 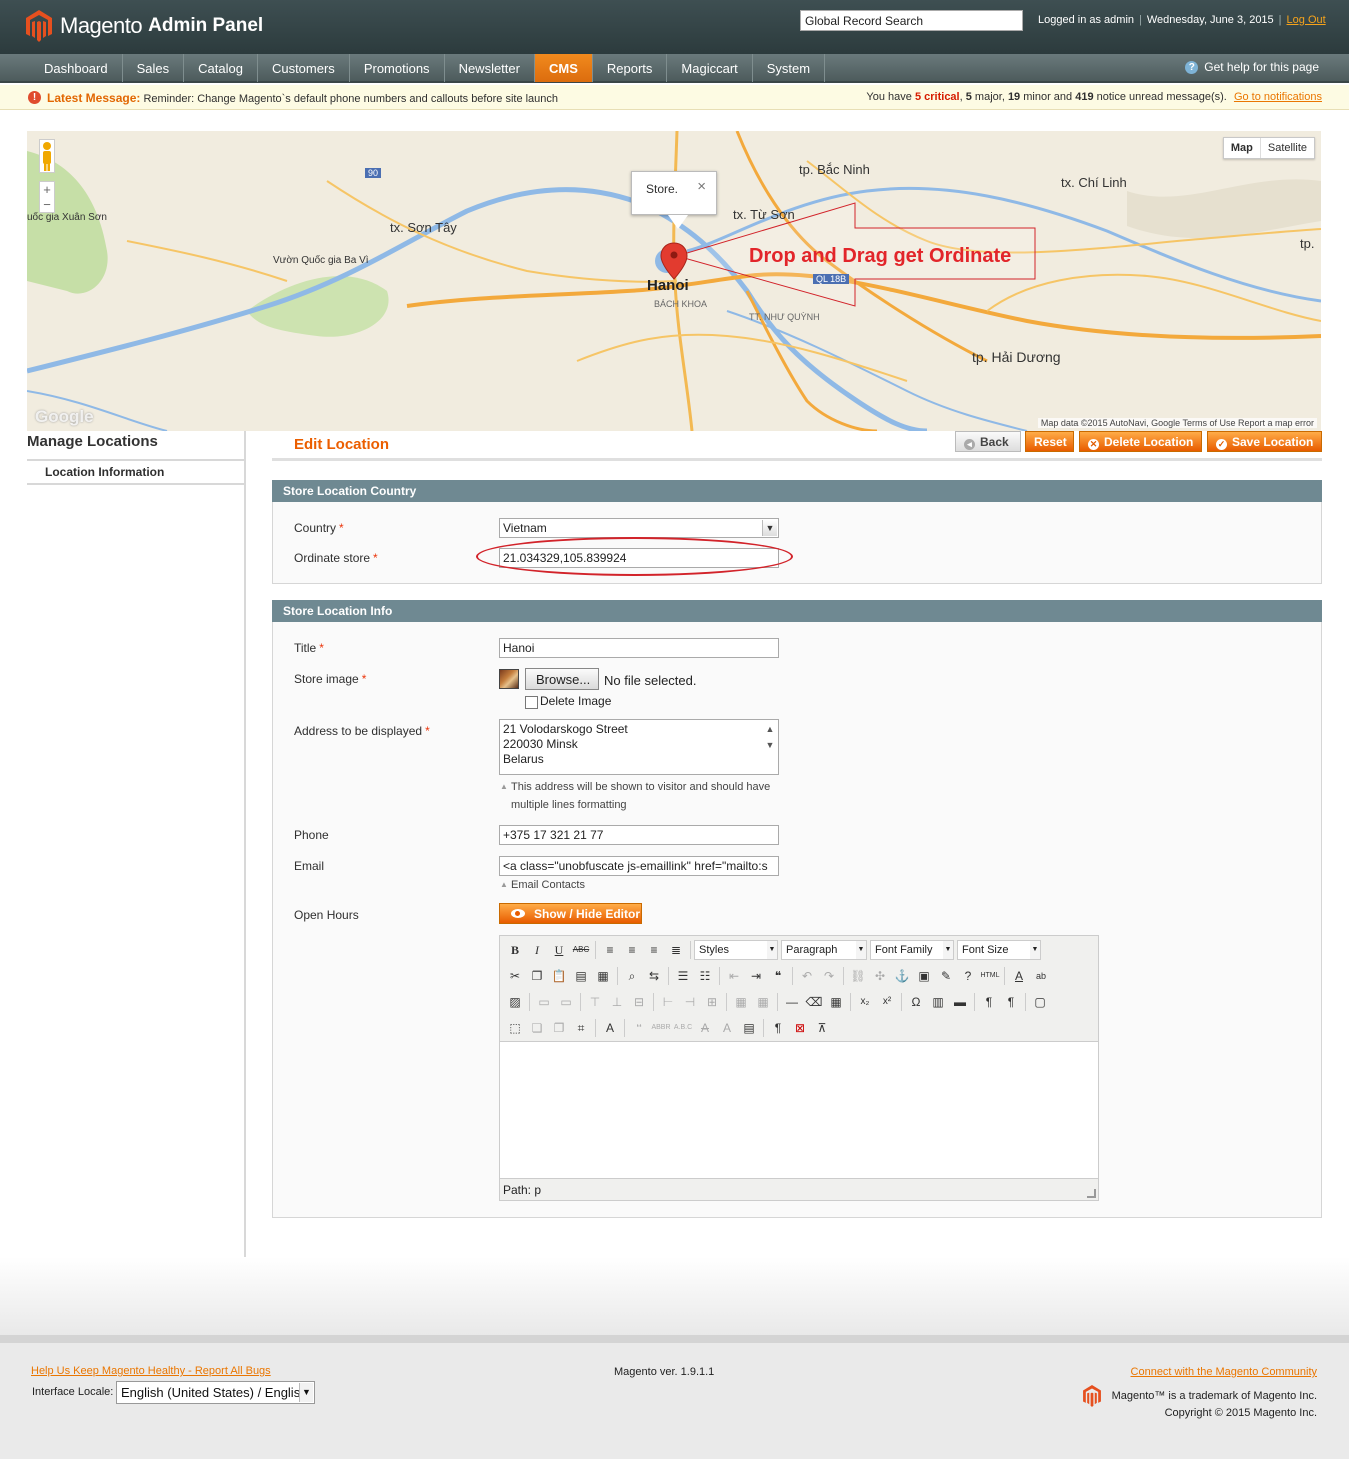 I want to click on close-icon: ×, so click(x=701, y=186).